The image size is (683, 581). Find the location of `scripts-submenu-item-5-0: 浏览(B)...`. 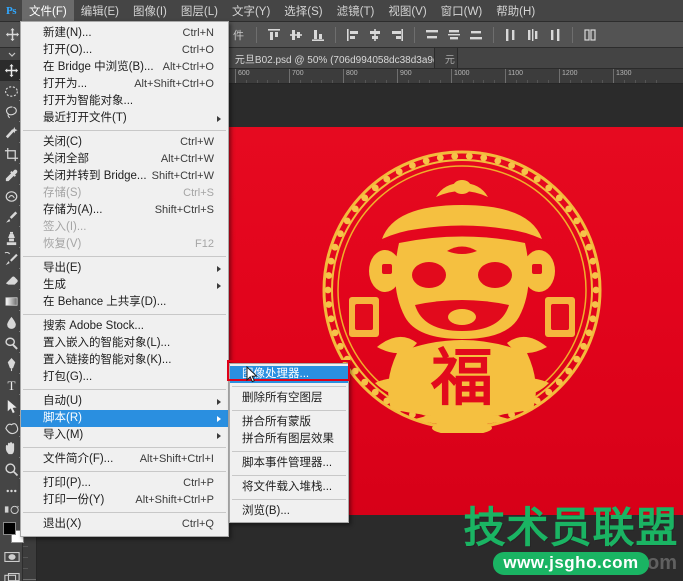

scripts-submenu-item-5-0: 浏览(B)... is located at coordinates (289, 511).